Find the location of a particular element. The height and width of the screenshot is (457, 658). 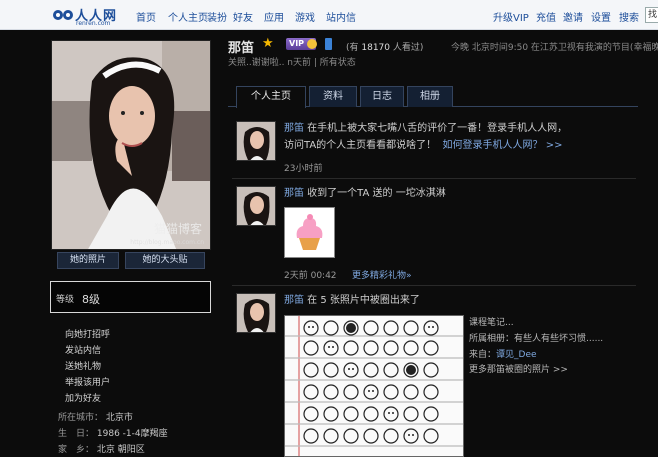

nav-profile: 个人主页 is located at coordinates (188, 16).